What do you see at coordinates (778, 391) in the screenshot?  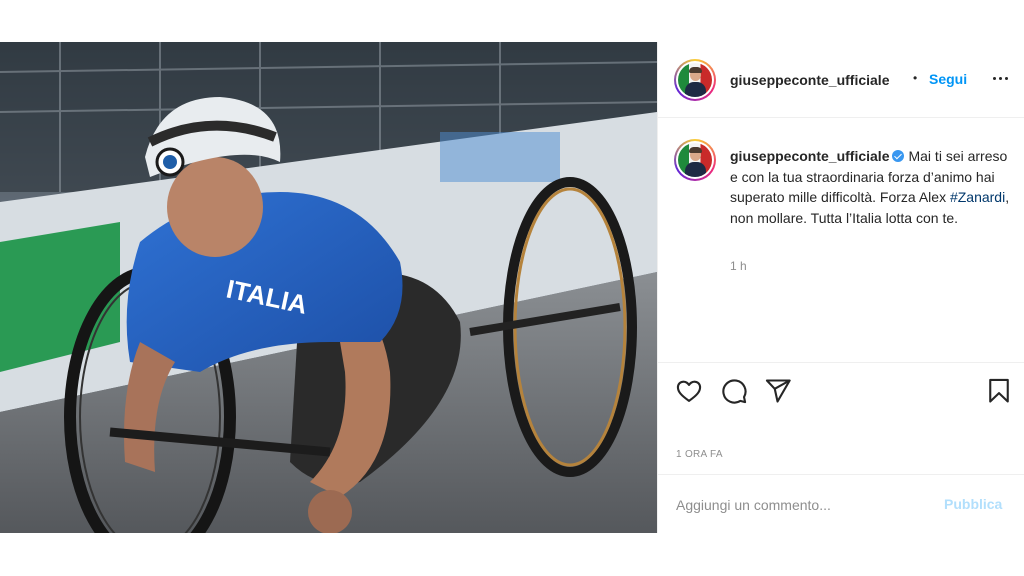 I see `paper-plane-icon` at bounding box center [778, 391].